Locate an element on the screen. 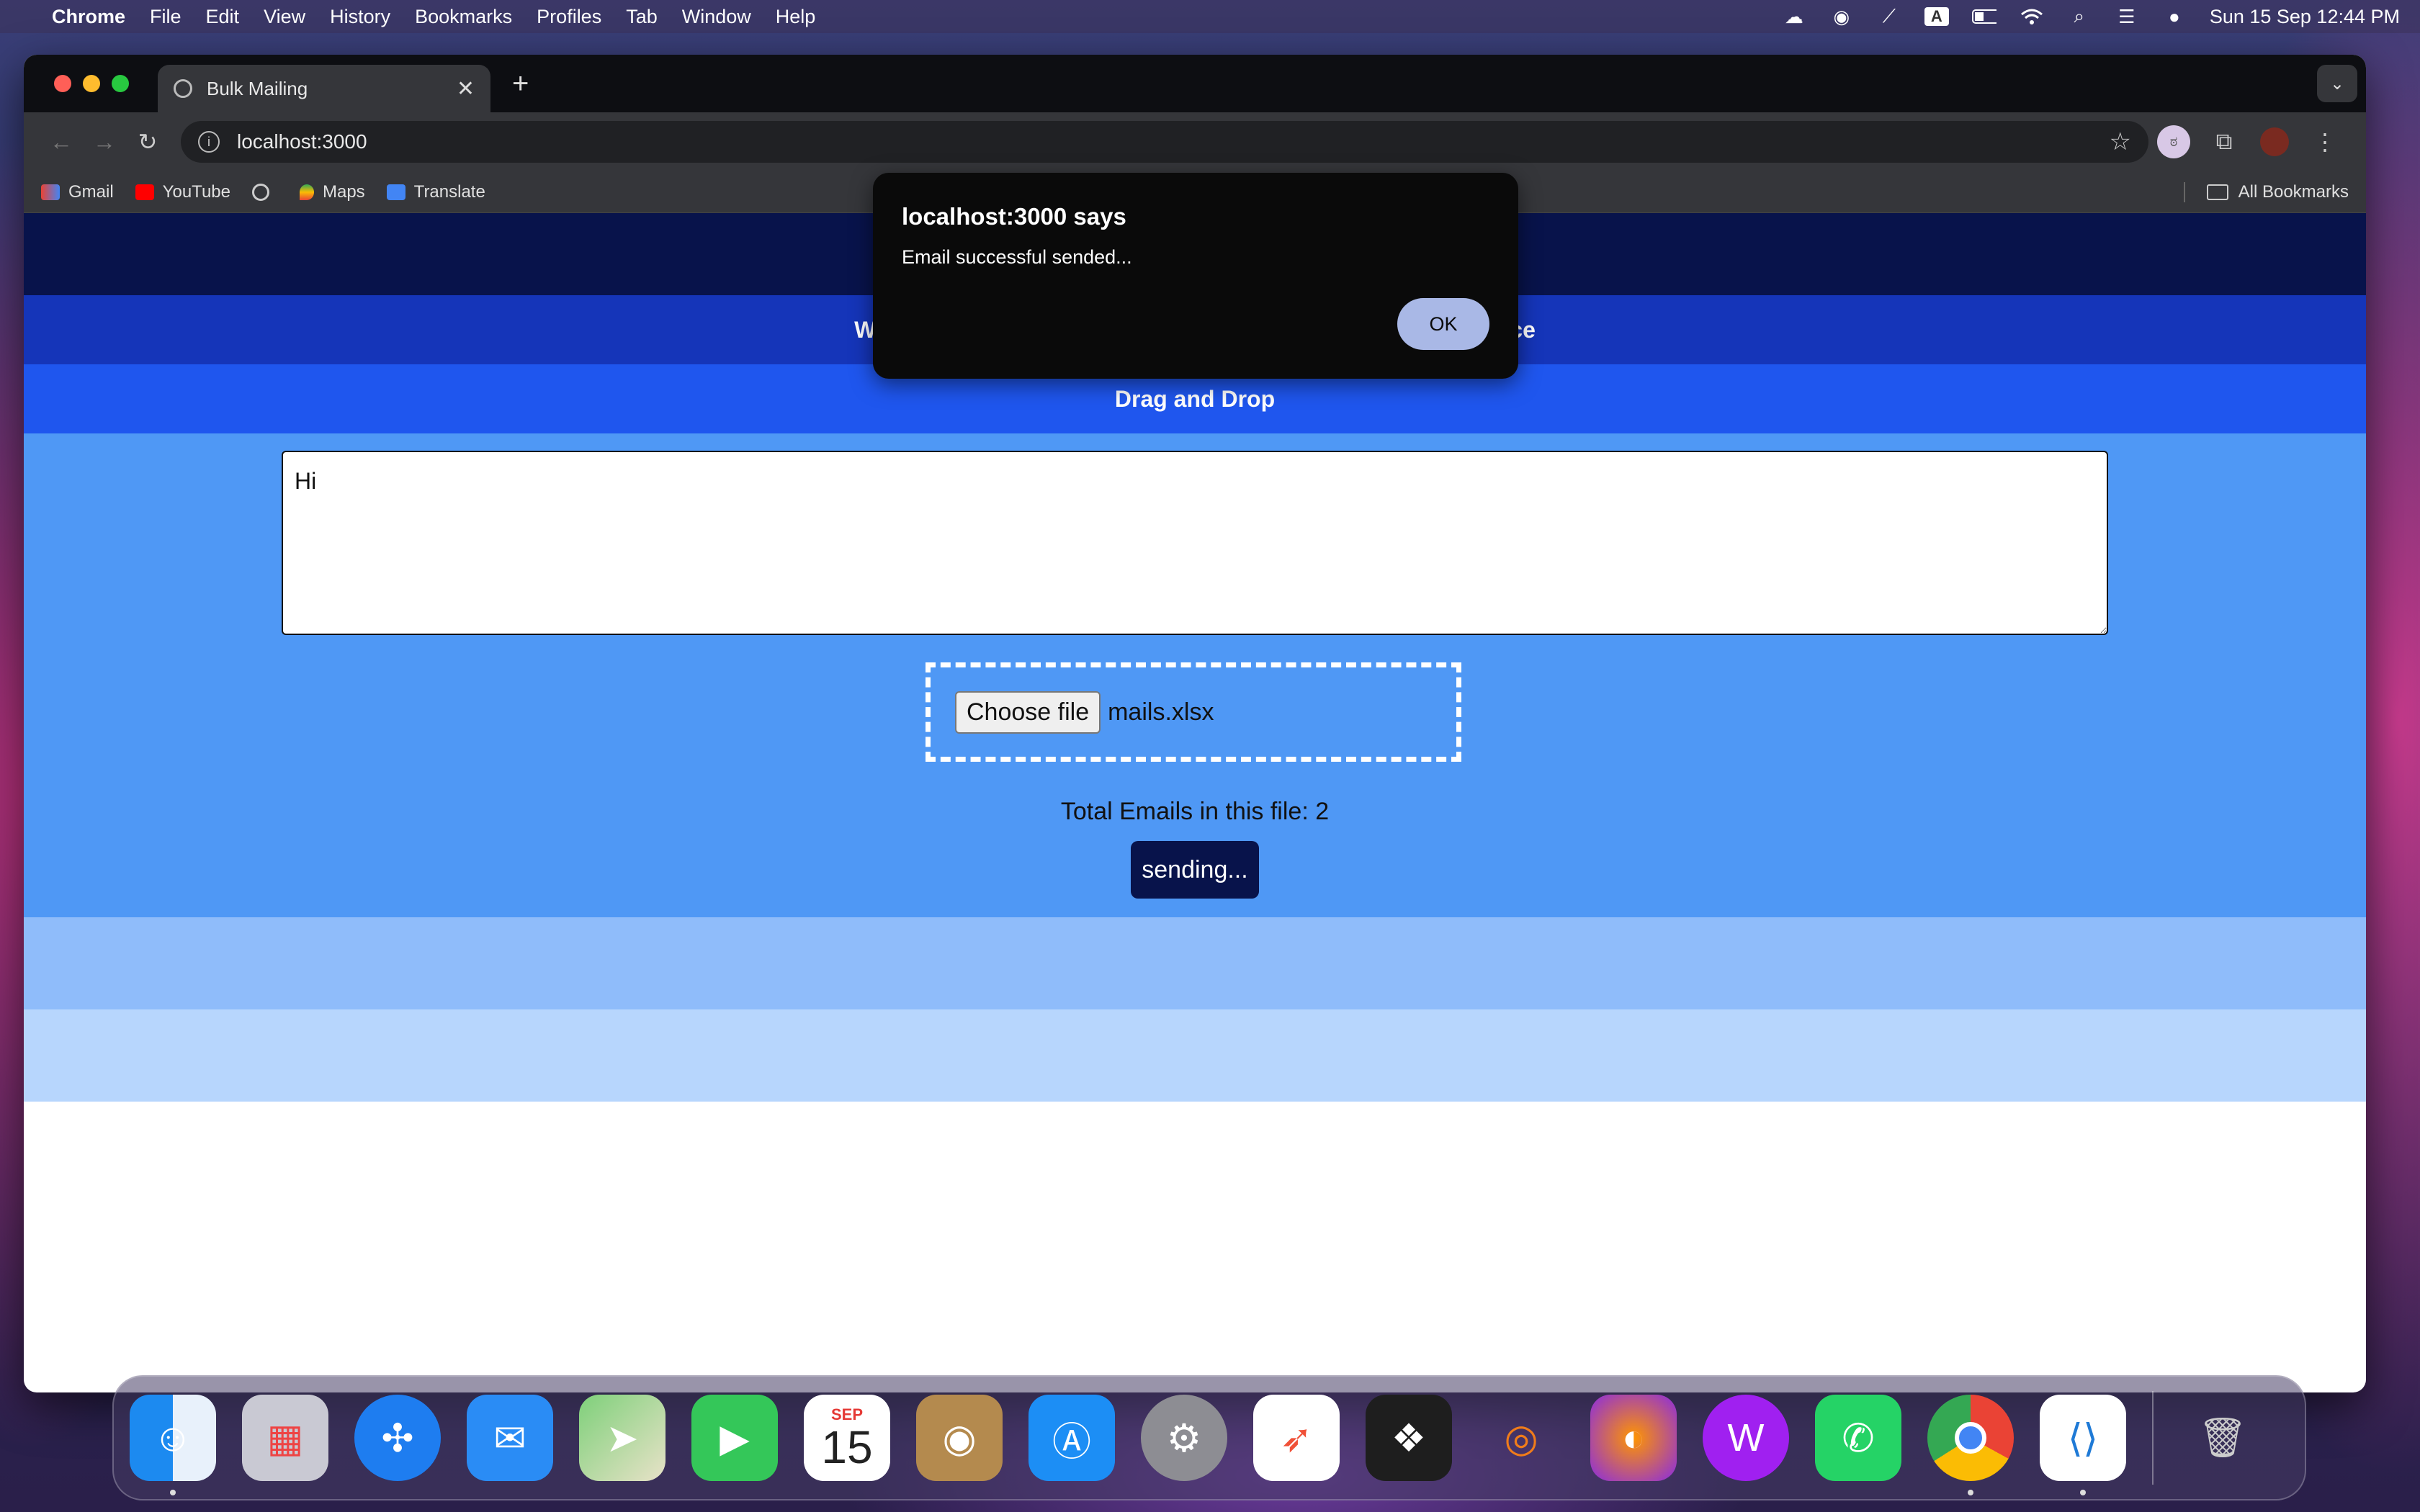  firefox-icon: ◐ is located at coordinates (1633, 1438).